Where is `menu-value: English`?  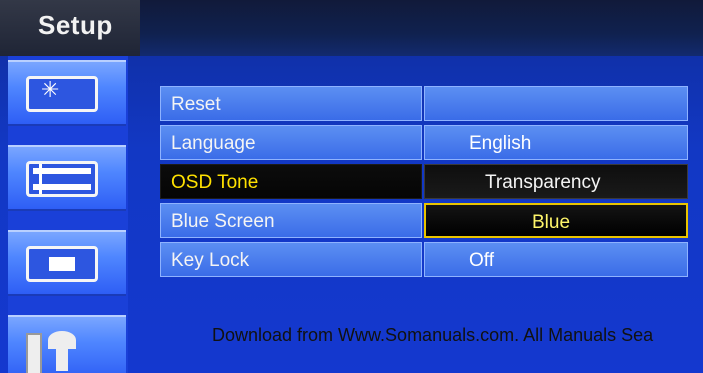
menu-value: English is located at coordinates (500, 143).